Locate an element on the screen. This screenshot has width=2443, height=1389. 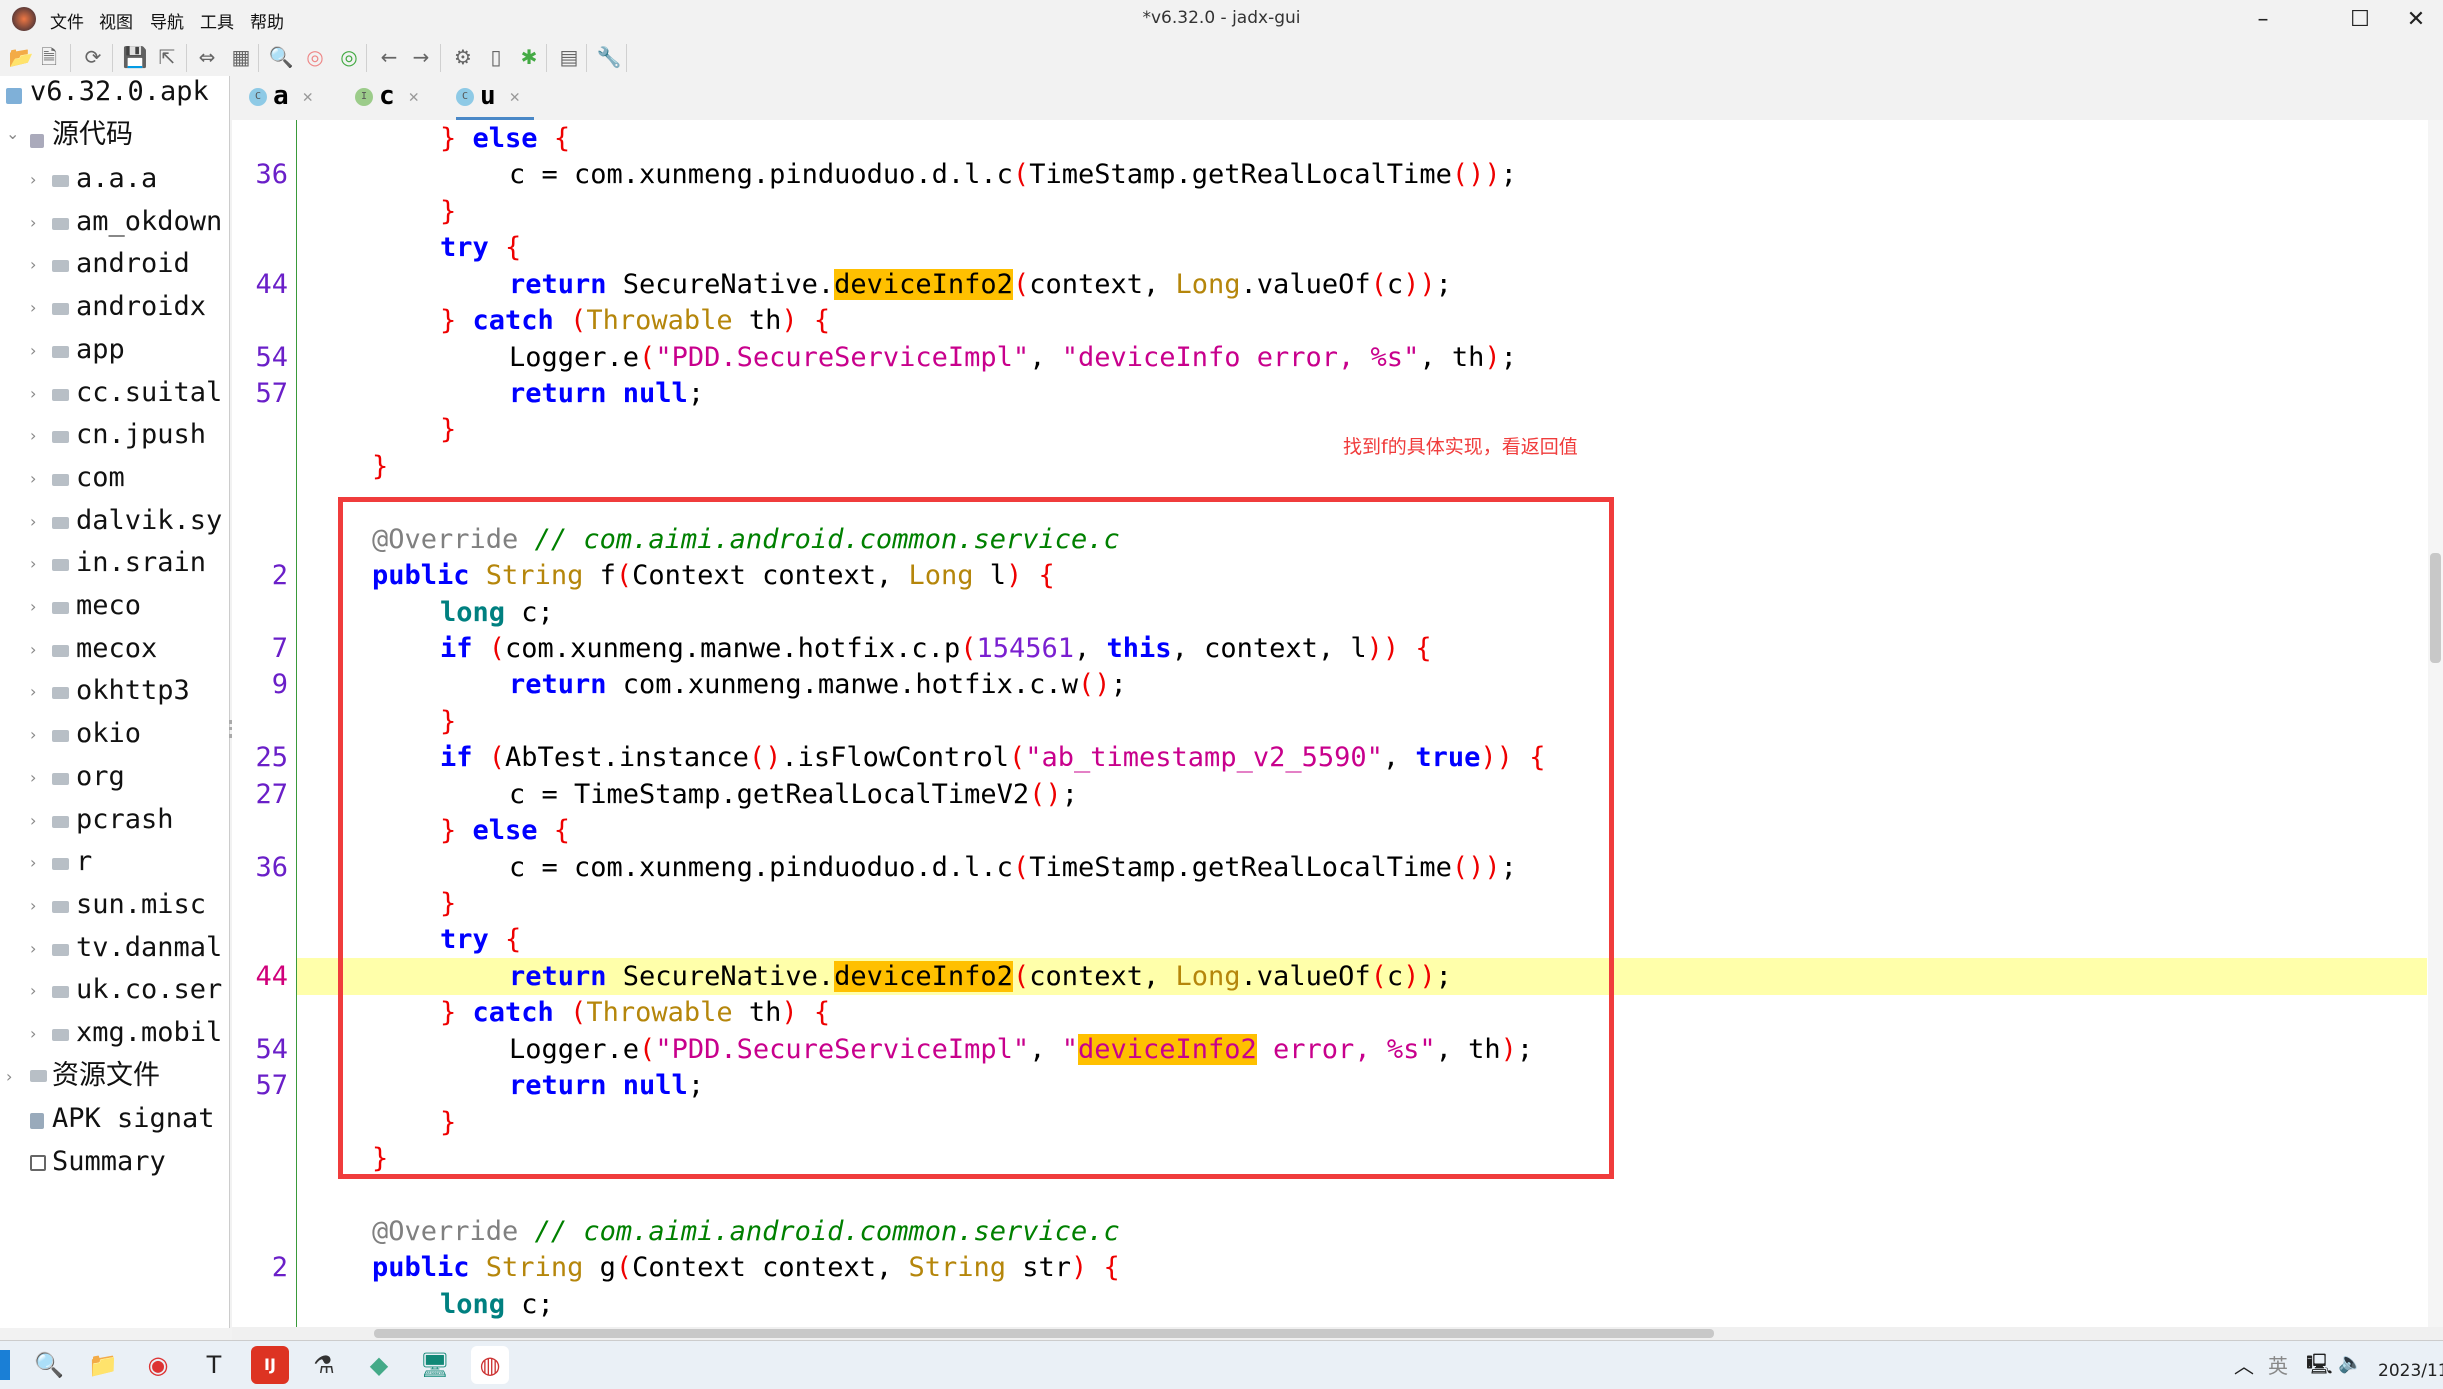
network-icon: 🖳 is located at coordinates (2319, 1367).